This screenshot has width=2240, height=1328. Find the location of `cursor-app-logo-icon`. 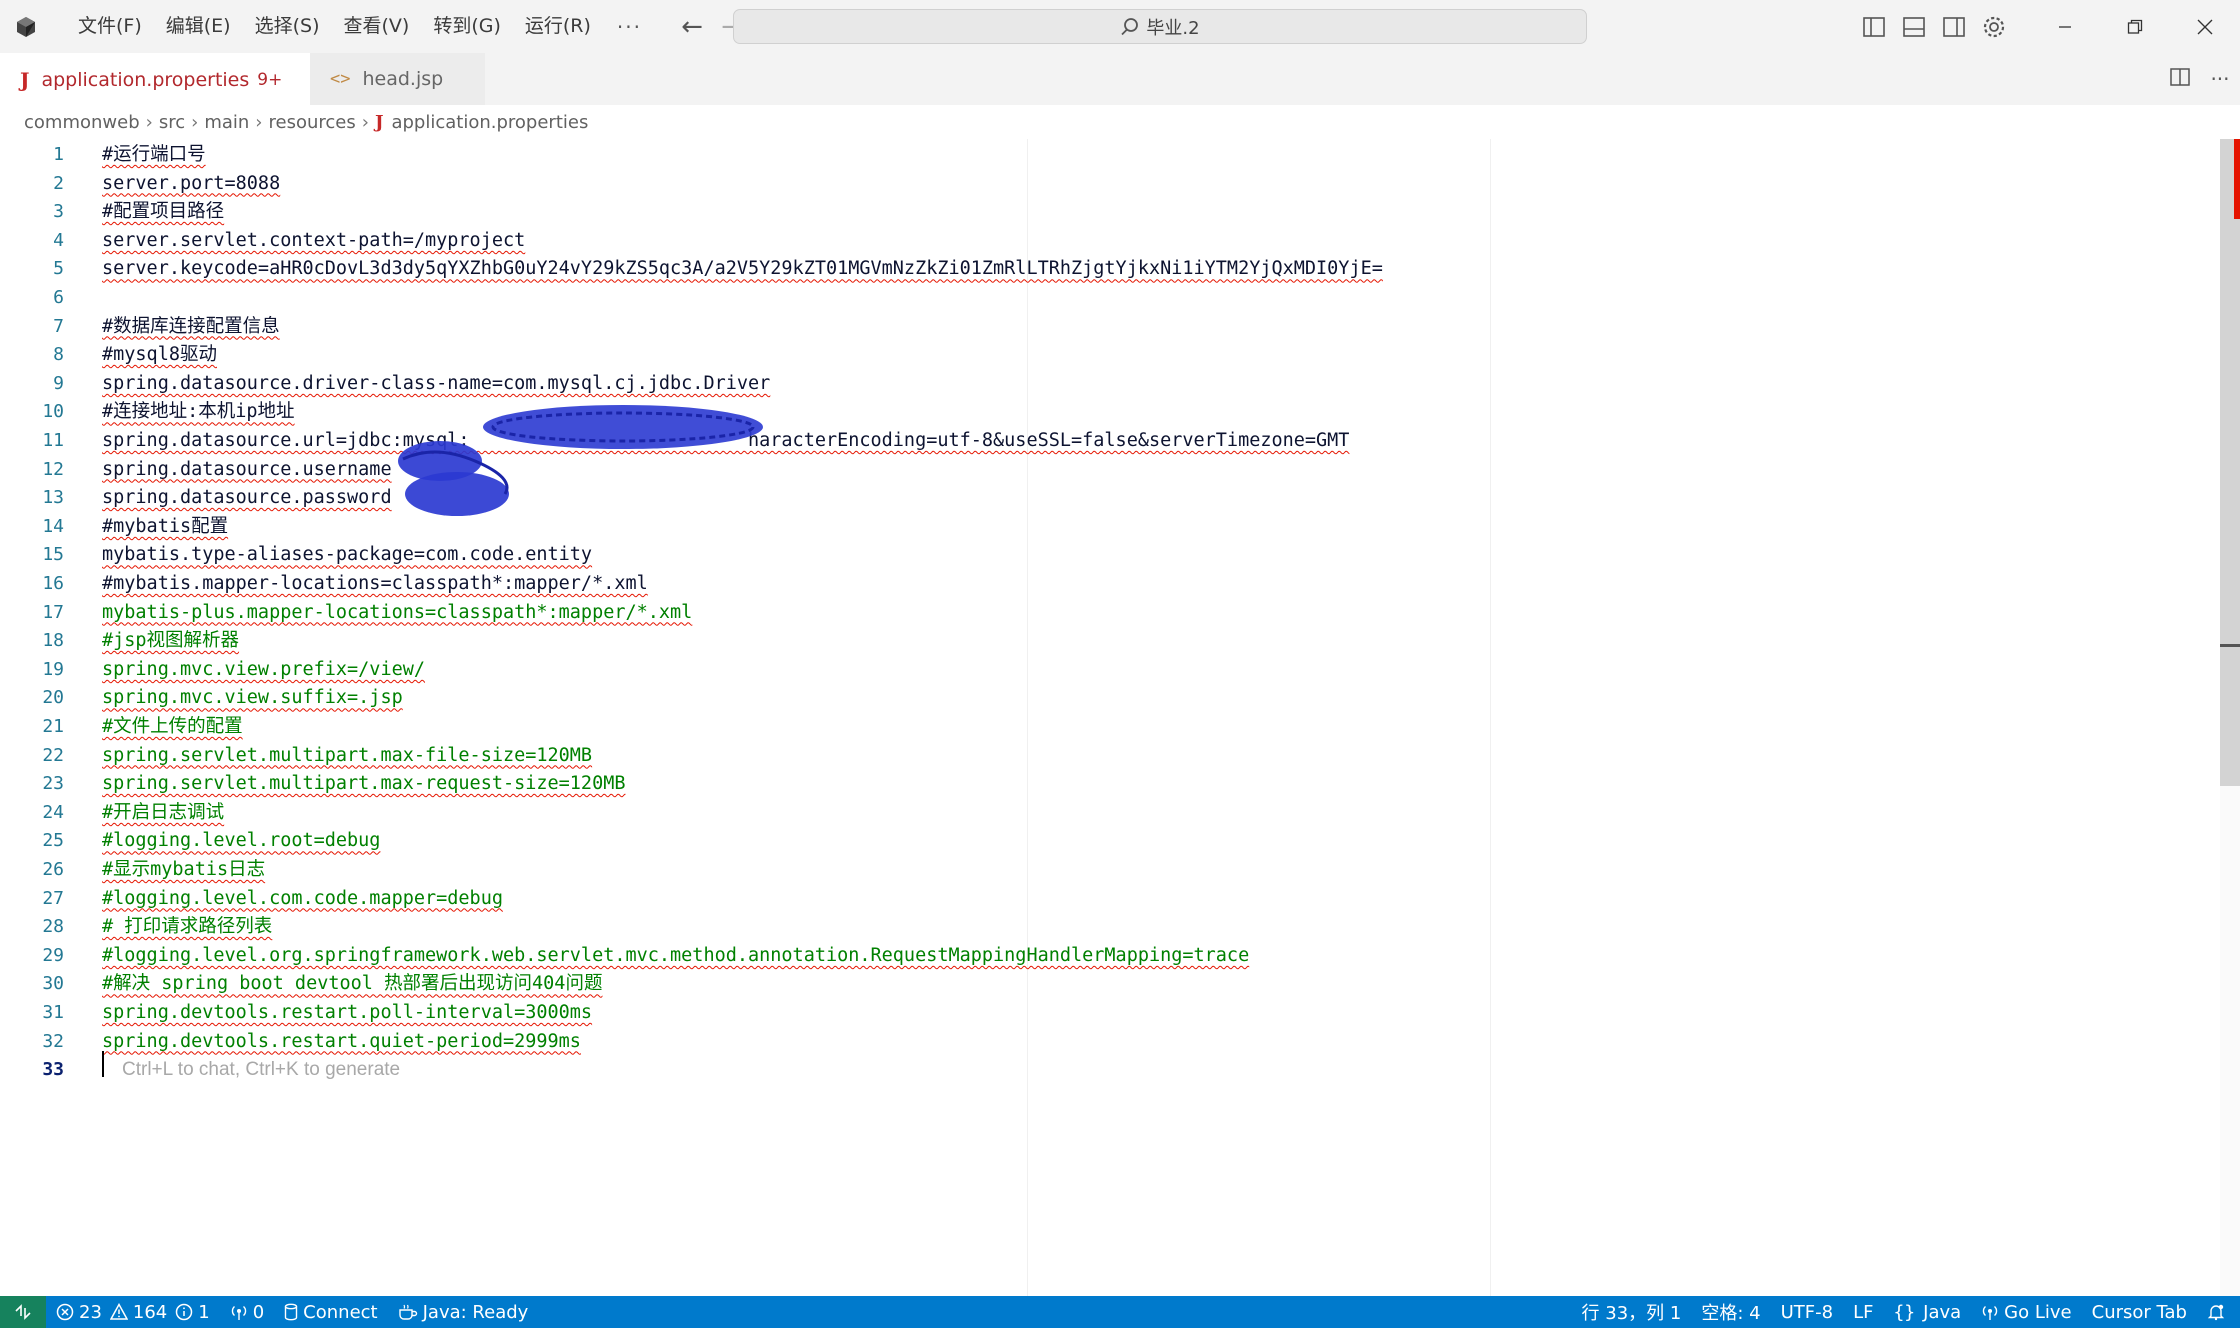

cursor-app-logo-icon is located at coordinates (26, 27).